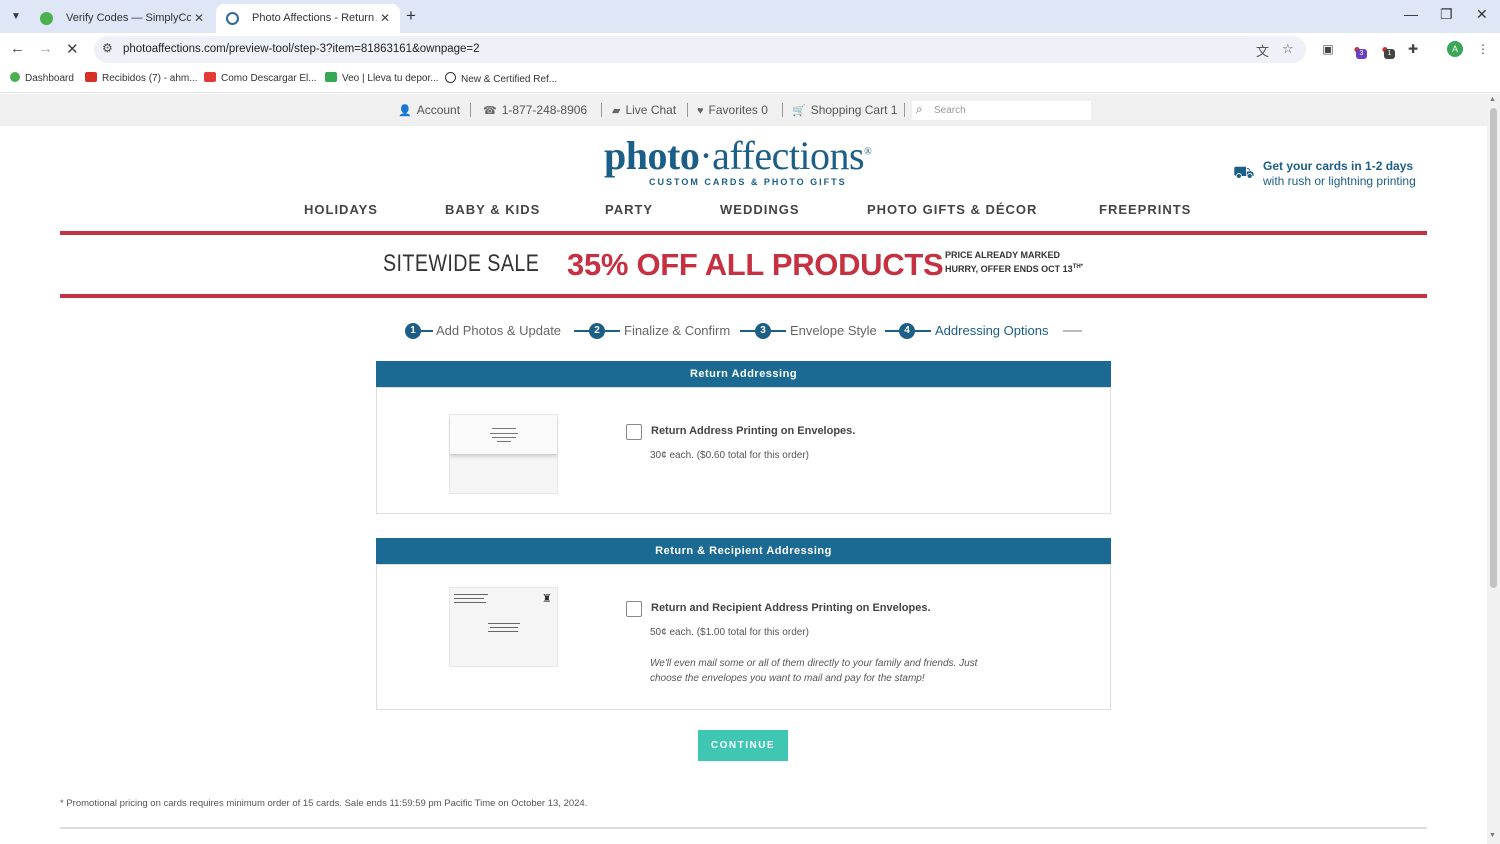 This screenshot has height=844, width=1500. What do you see at coordinates (17, 48) in the screenshot?
I see `back-arrow-icon: ←` at bounding box center [17, 48].